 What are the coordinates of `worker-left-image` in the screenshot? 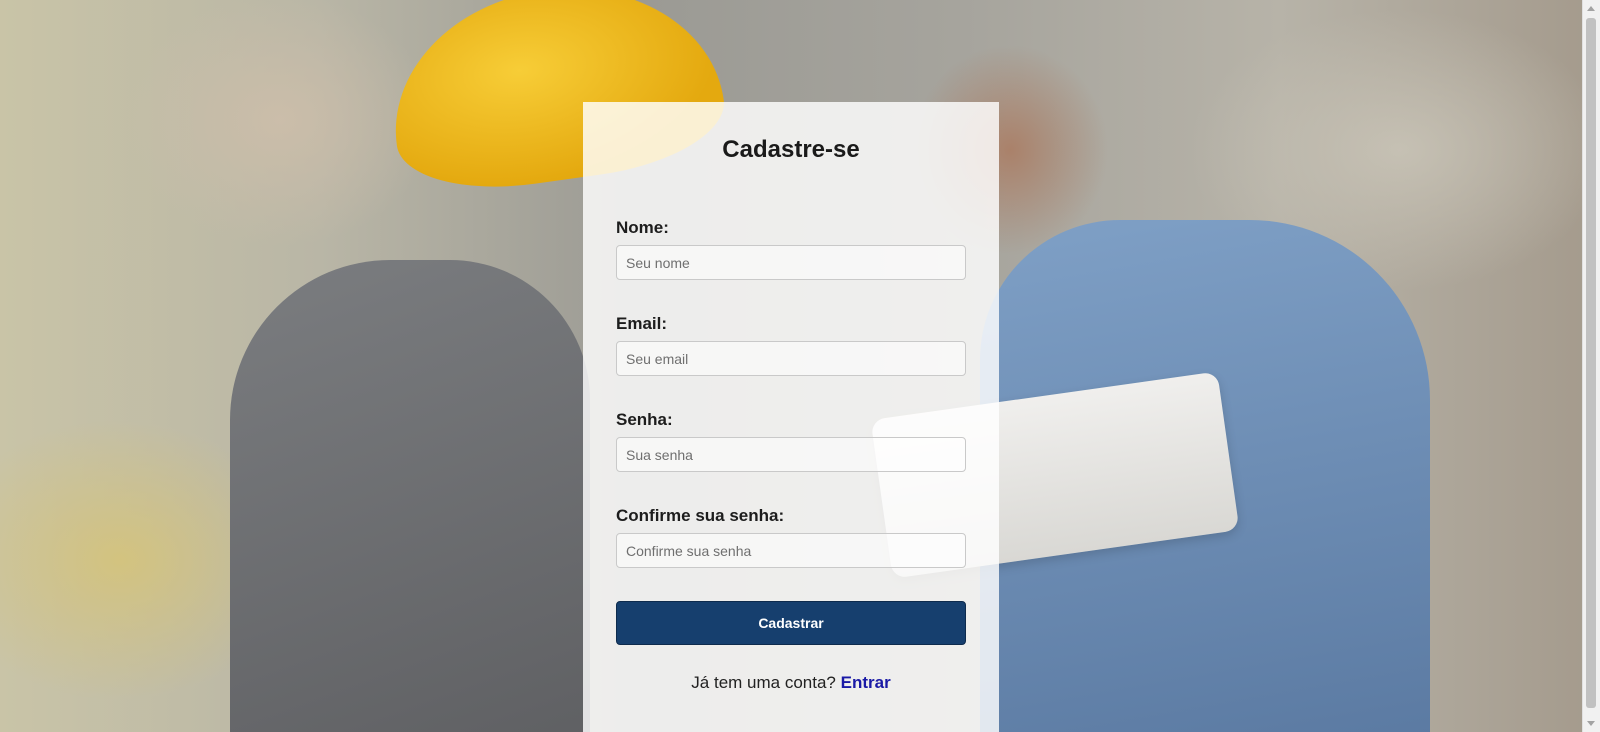 It's located at (410, 496).